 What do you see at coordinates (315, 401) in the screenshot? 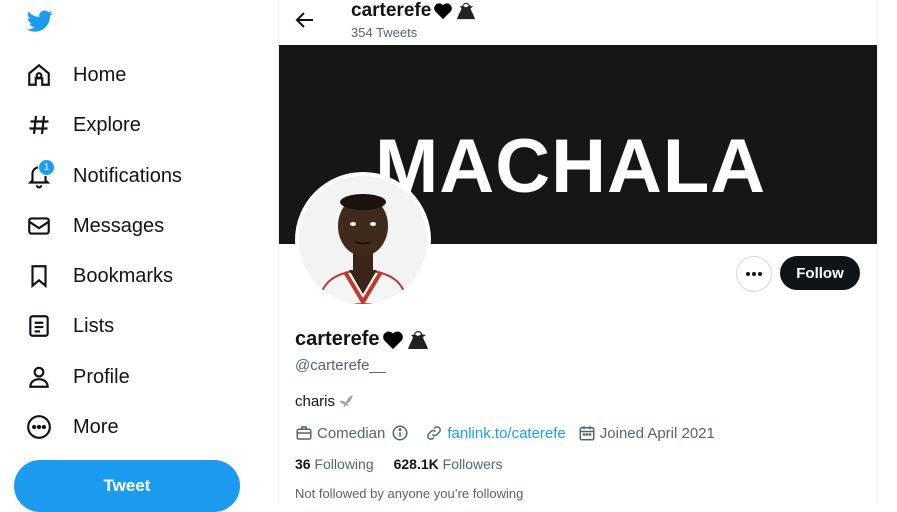
I see `bio-text: charis` at bounding box center [315, 401].